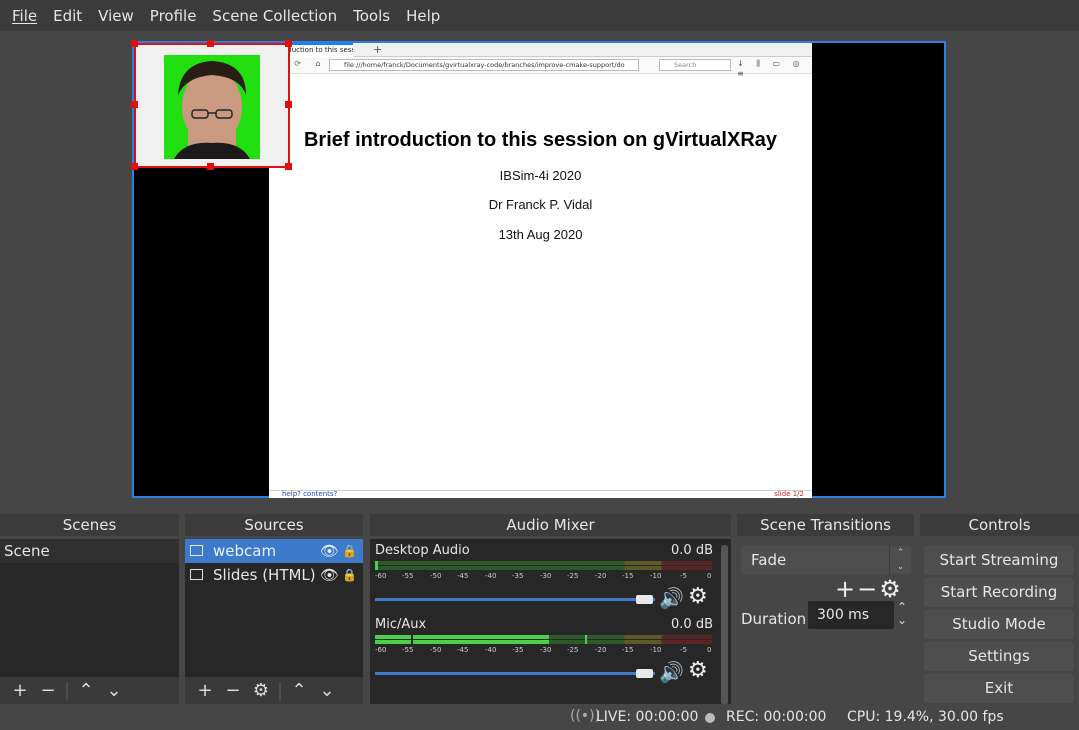  What do you see at coordinates (789, 494) in the screenshot?
I see `slide-counter: slide 1/2` at bounding box center [789, 494].